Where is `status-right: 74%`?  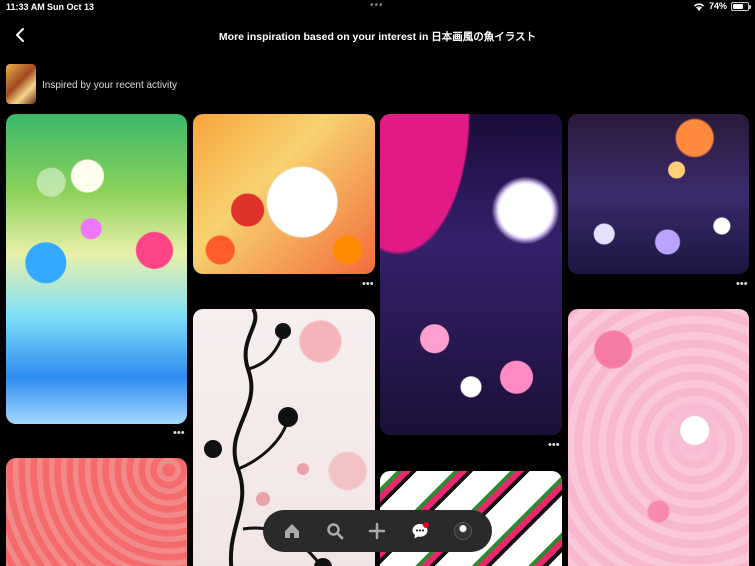
status-right: 74% is located at coordinates (722, 6).